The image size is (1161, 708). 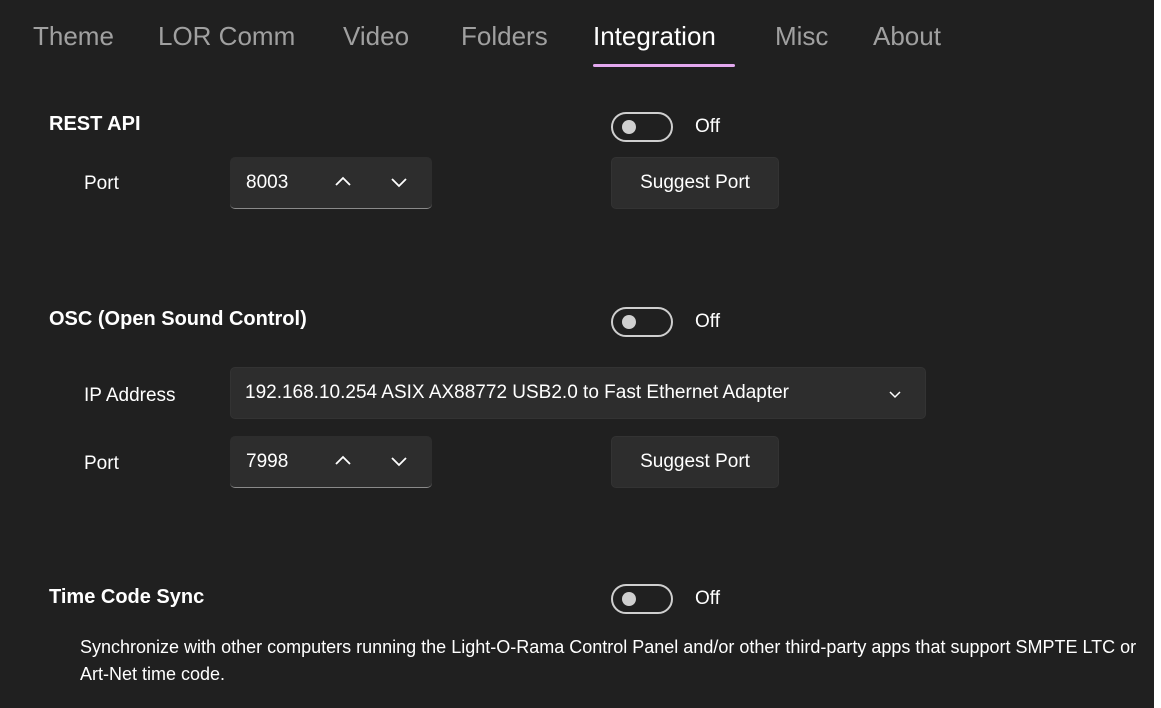 I want to click on rest-api-suggest-port-button: Suggest Port, so click(x=695, y=183).